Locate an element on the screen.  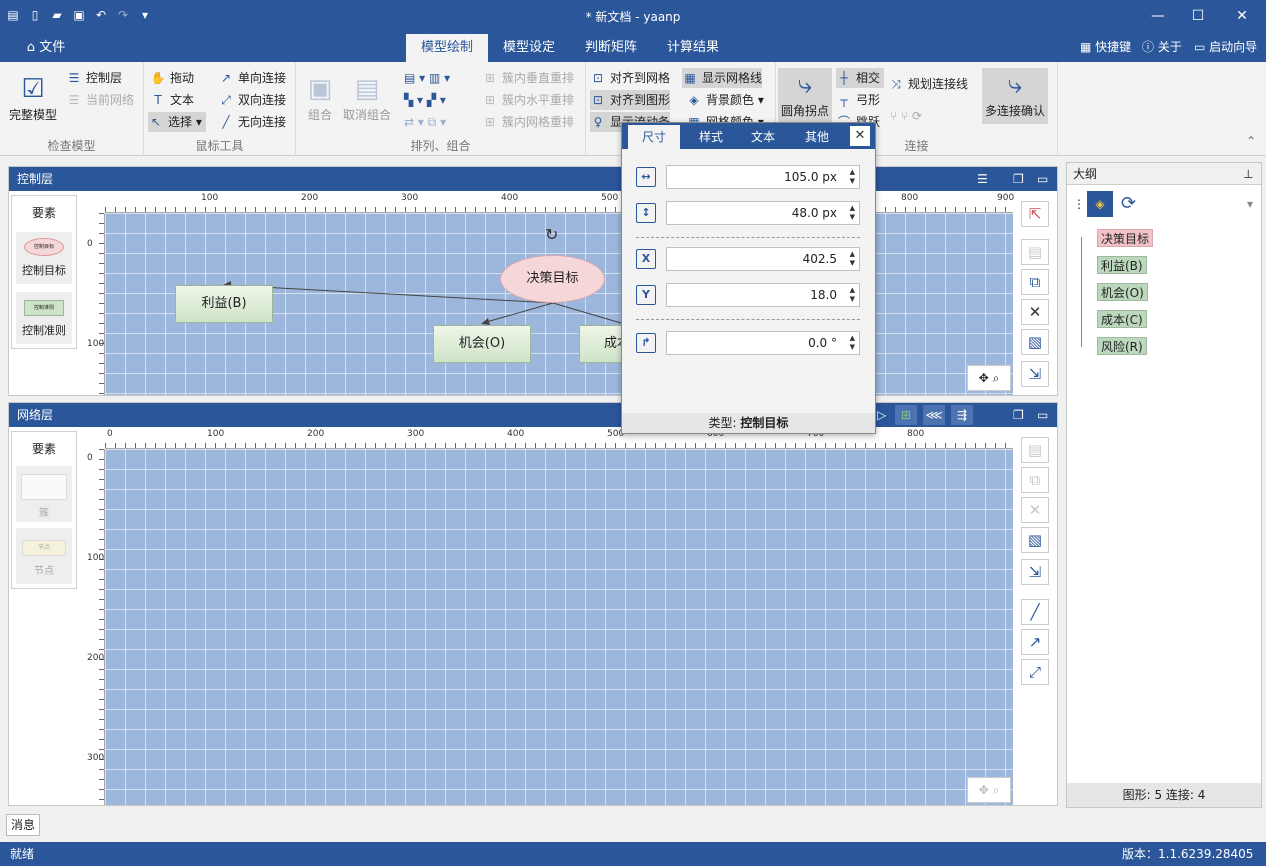
ungroup-button: ▤ 取消组合 is located at coordinates (367, 97).